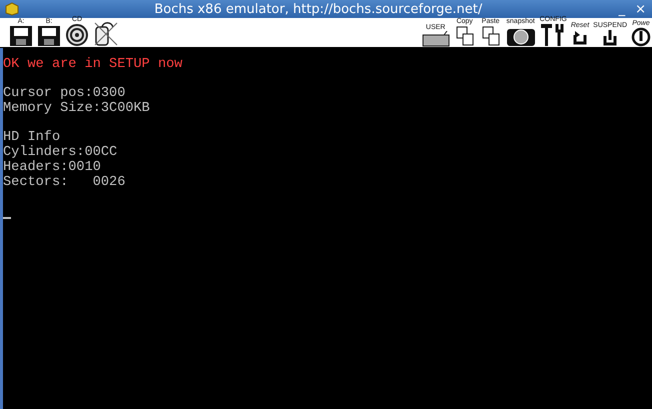 The image size is (652, 409). I want to click on console-text: Cylinders:00CC, so click(60, 152).